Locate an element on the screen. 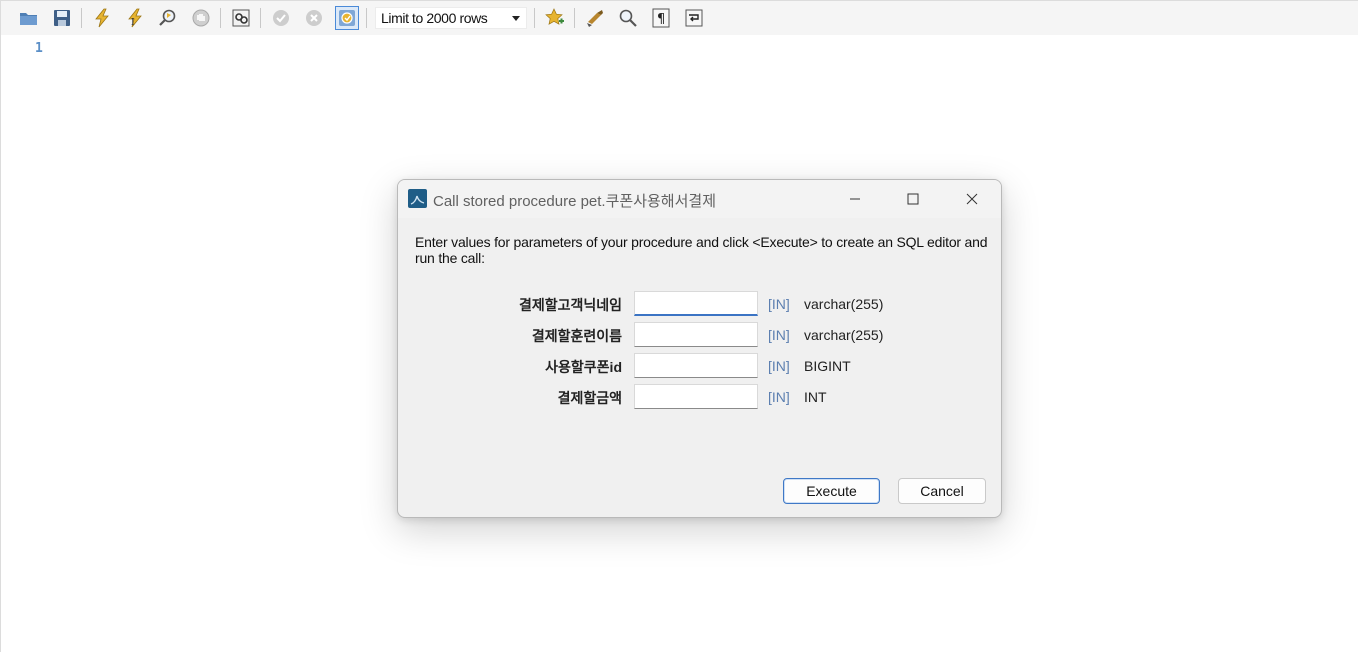 The width and height of the screenshot is (1358, 652). param-row: 사용할쿠폰id [IN] BIGINT is located at coordinates (699, 366).